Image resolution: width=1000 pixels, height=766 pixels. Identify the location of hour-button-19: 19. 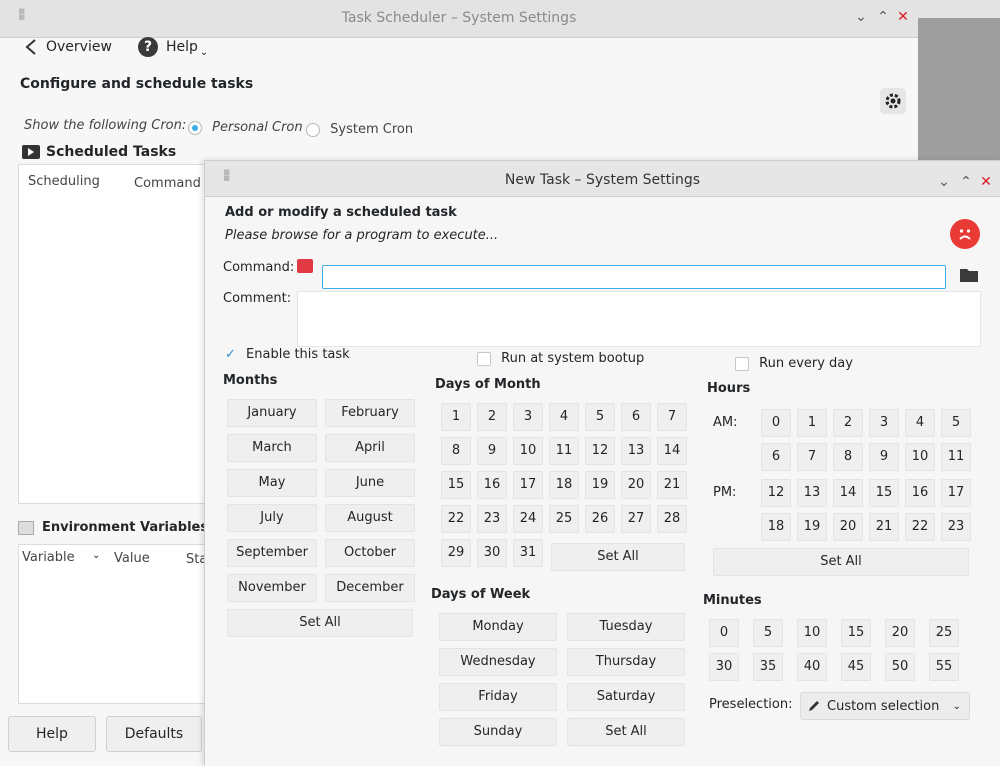
(812, 527).